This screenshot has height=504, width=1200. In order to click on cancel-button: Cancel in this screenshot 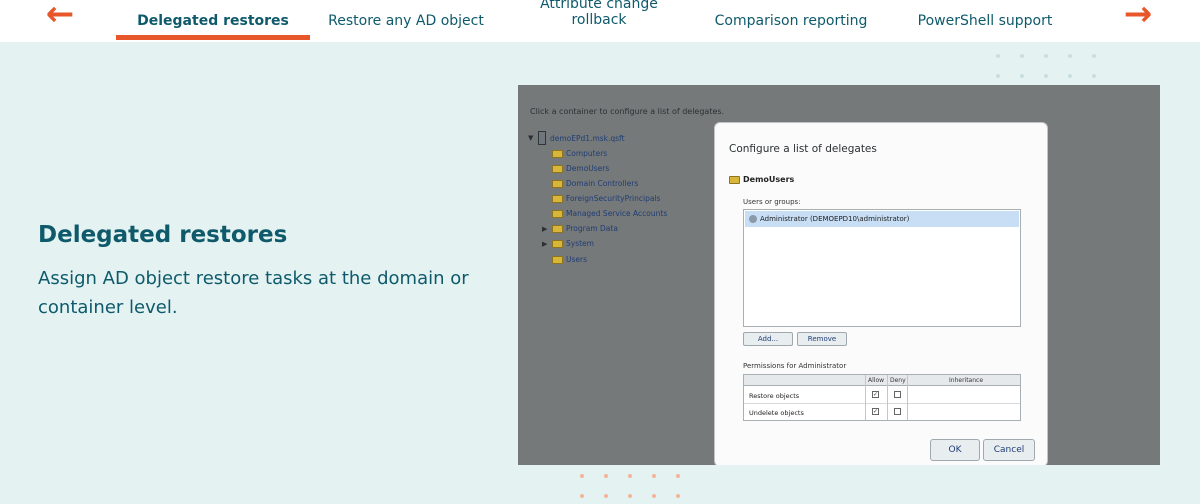, I will do `click(1009, 450)`.